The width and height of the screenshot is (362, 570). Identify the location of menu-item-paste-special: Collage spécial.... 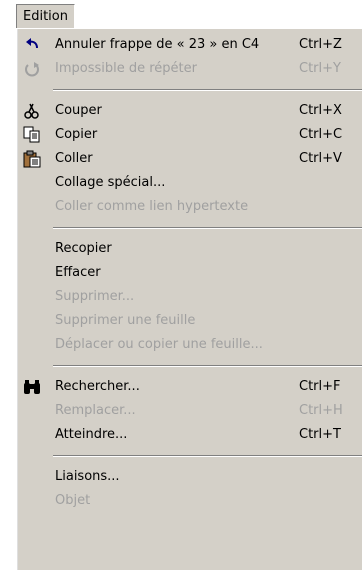
(189, 183).